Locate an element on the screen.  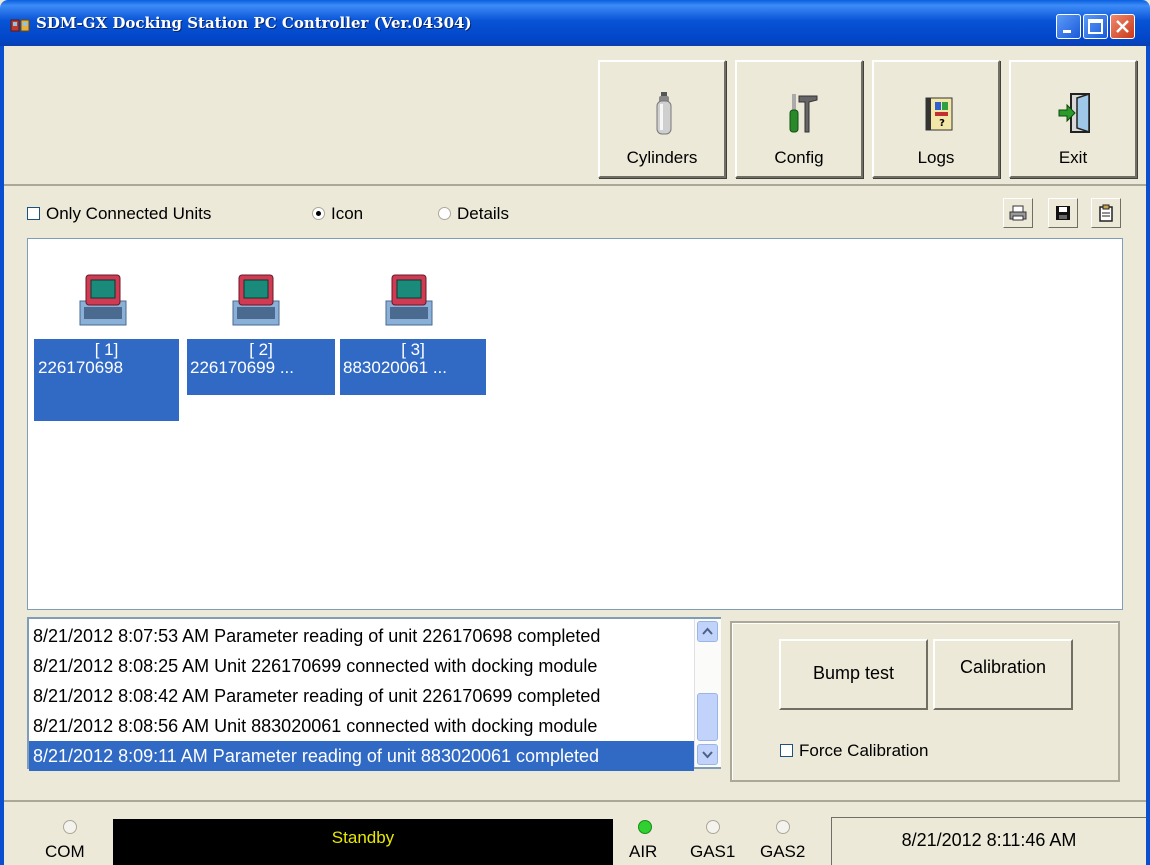
chevron-down-icon is located at coordinates (707, 755).